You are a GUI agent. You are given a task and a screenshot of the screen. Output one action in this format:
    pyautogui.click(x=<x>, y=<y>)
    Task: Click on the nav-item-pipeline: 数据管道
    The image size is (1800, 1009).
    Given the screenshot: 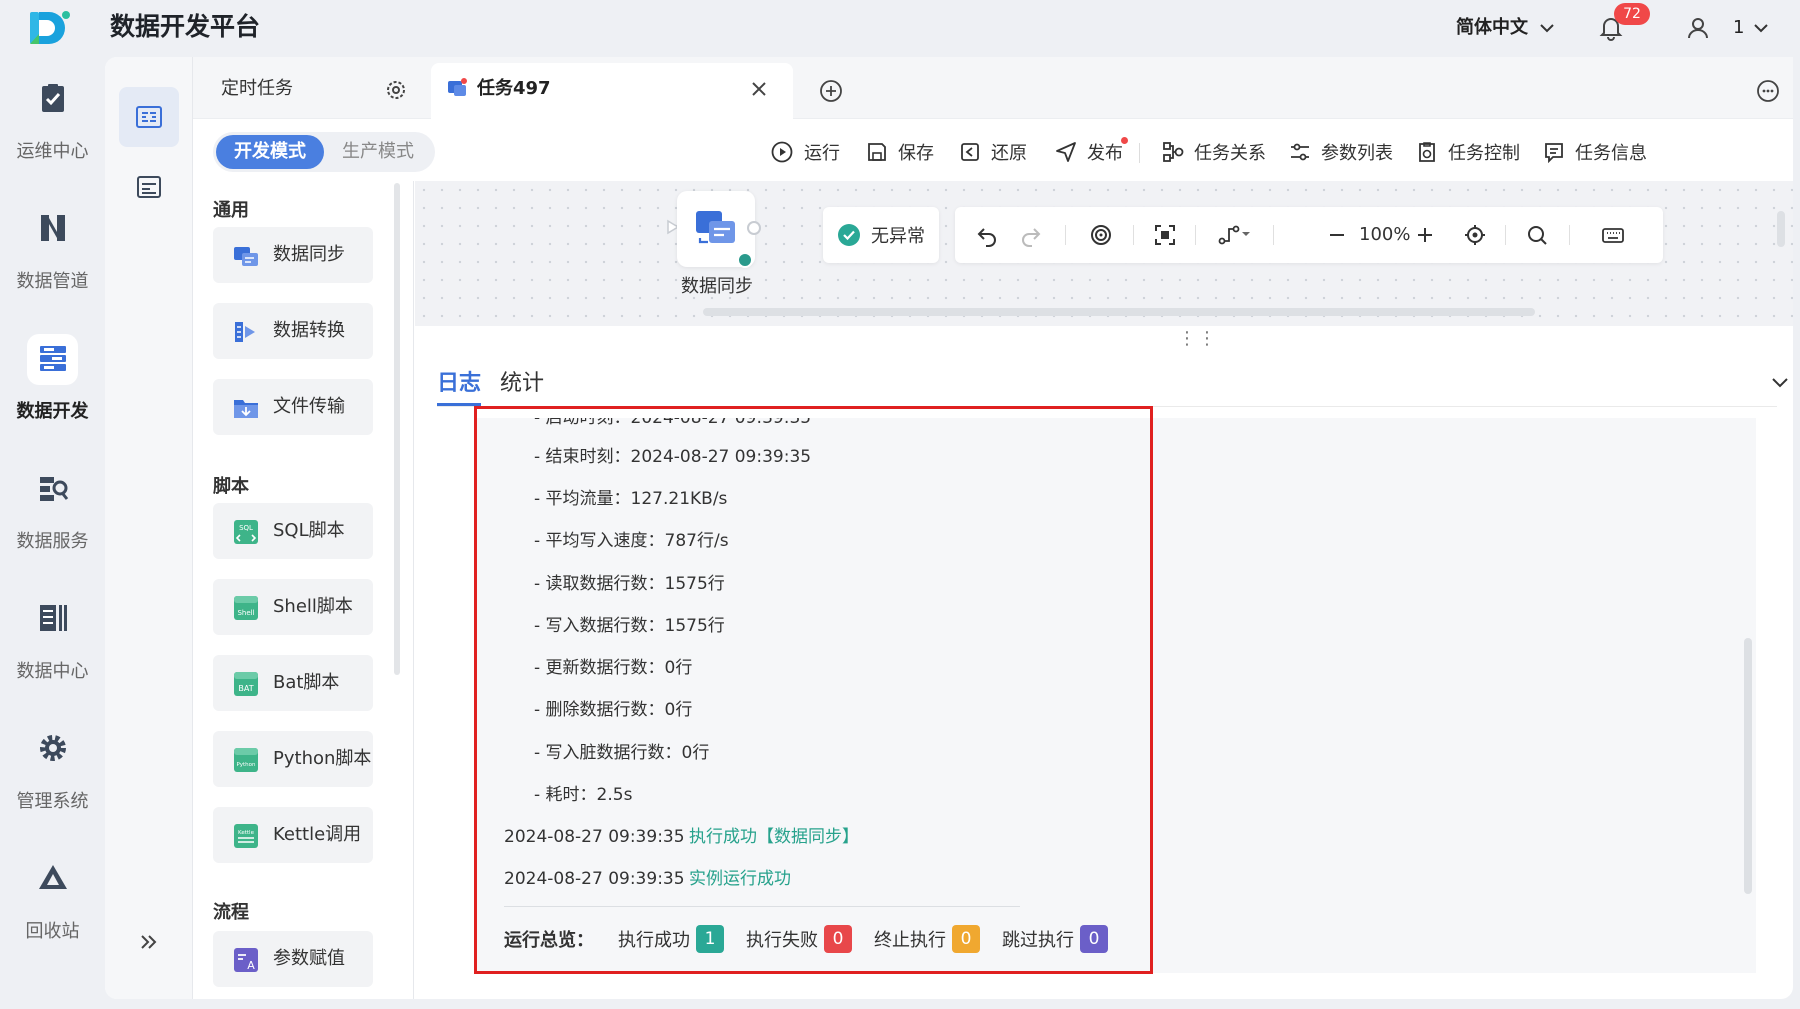 What is the action you would take?
    pyautogui.click(x=52, y=245)
    